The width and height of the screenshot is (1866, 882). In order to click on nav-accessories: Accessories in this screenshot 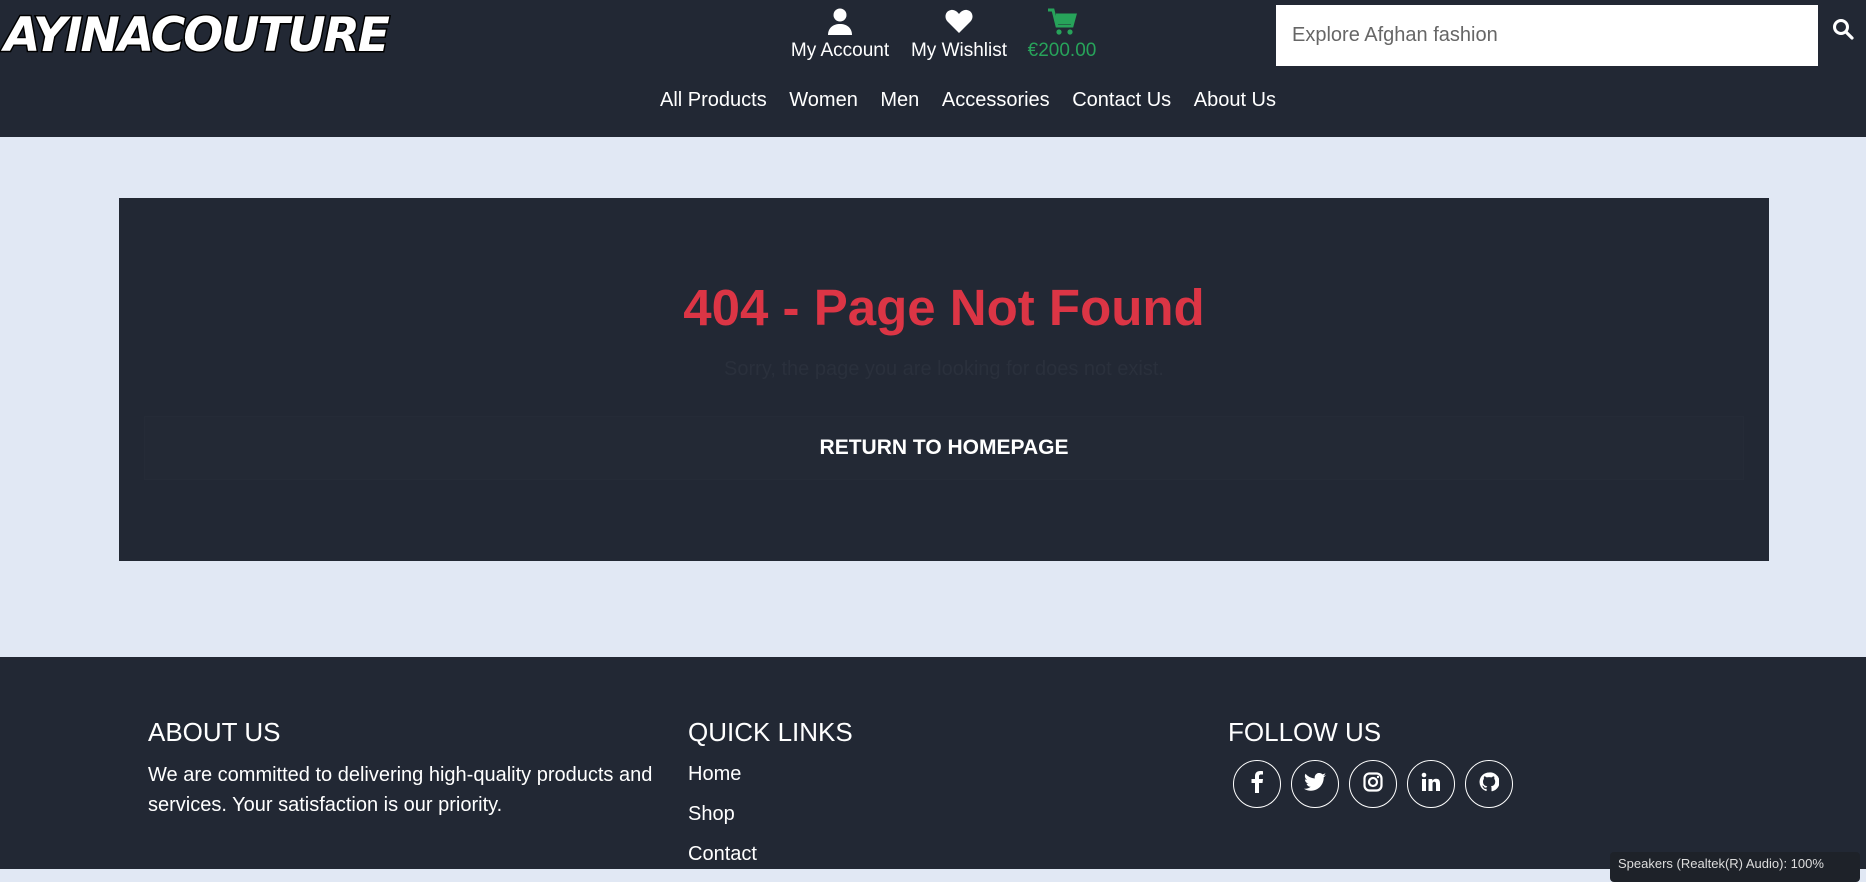, I will do `click(996, 100)`.